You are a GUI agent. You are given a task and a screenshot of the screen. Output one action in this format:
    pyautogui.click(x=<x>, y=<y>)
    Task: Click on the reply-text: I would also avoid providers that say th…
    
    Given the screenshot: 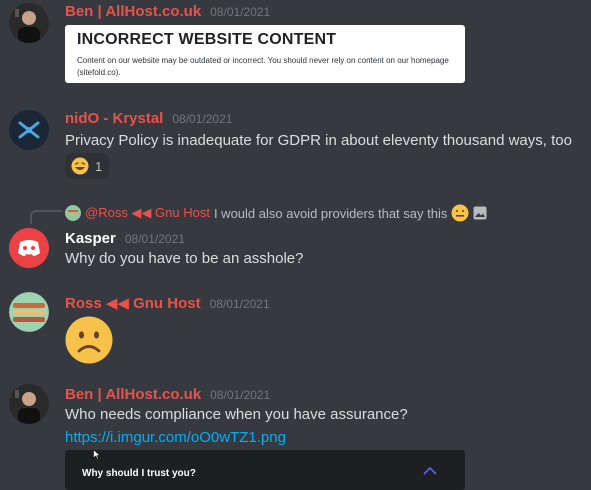 What is the action you would take?
    pyautogui.click(x=330, y=213)
    